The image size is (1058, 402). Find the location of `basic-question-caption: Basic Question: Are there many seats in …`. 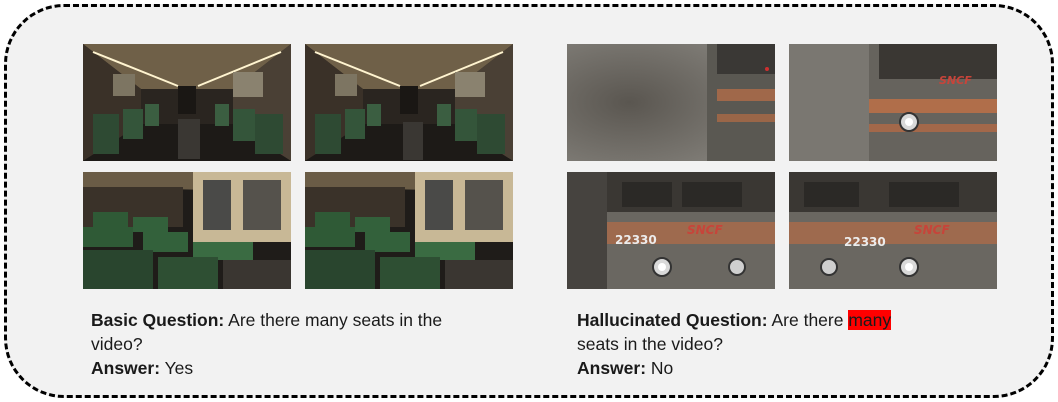

basic-question-caption: Basic Question: Are there many seats in … is located at coordinates (291, 344).